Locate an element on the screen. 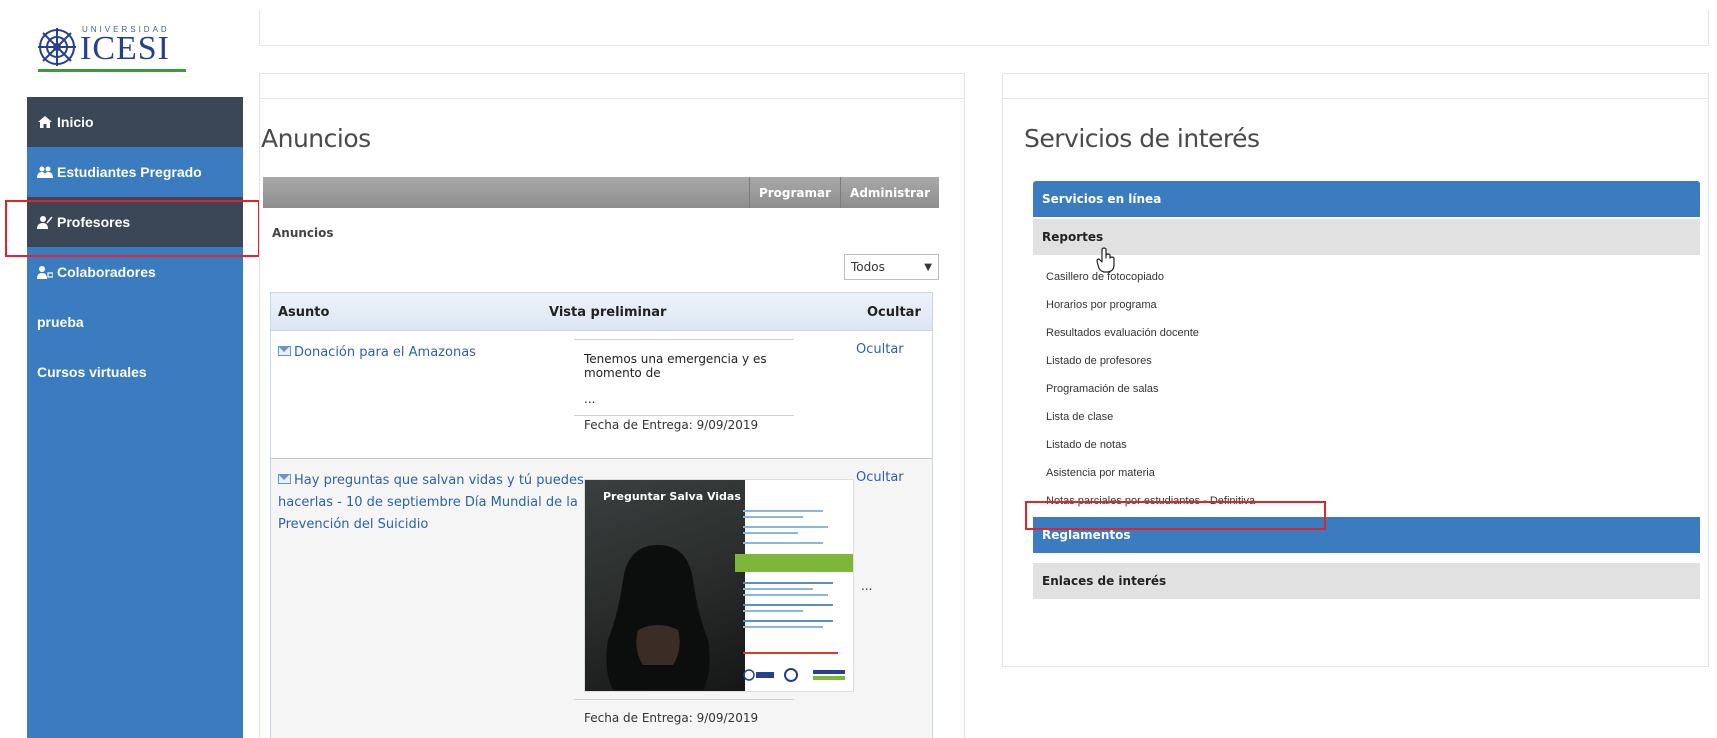  report-link-asistencia: Asistencia por materia is located at coordinates (1373, 473).